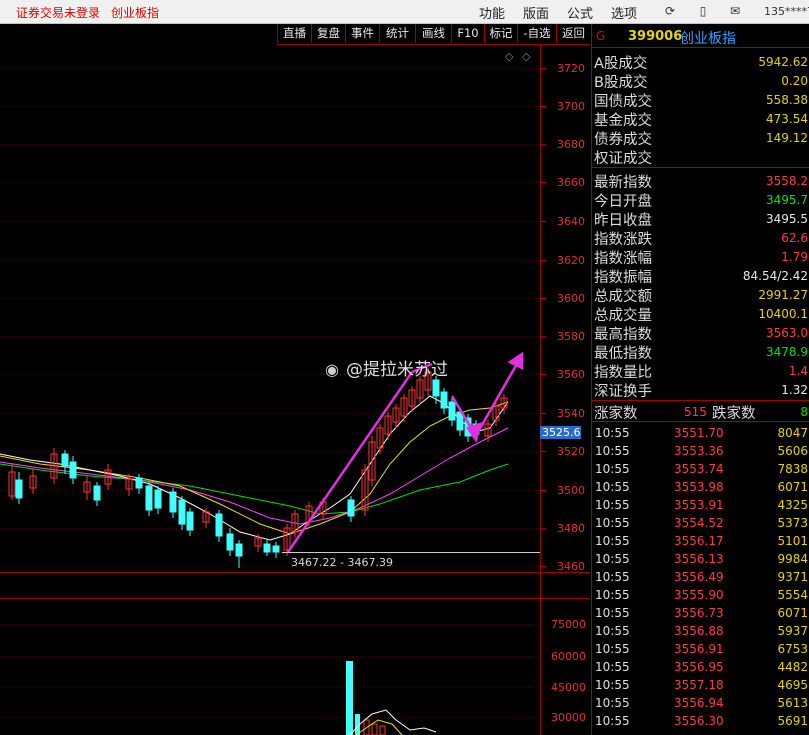  I want to click on stat-label: 总成交量, so click(623, 316).